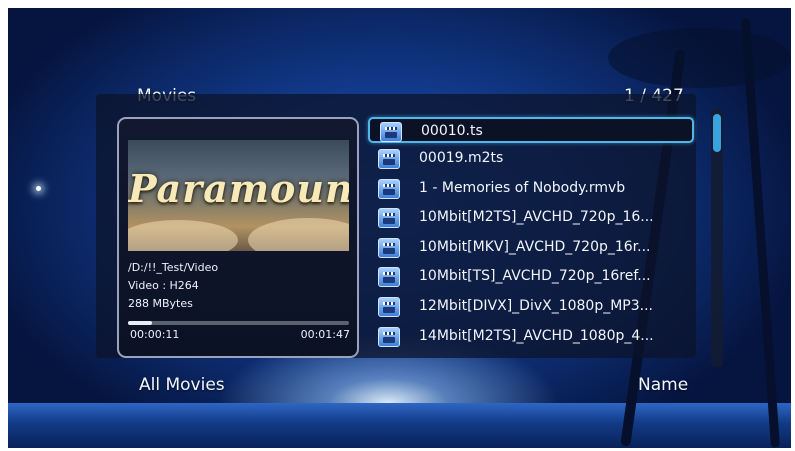 Image resolution: width=795 pixels, height=451 pixels. I want to click on playback-progress-fill, so click(140, 323).